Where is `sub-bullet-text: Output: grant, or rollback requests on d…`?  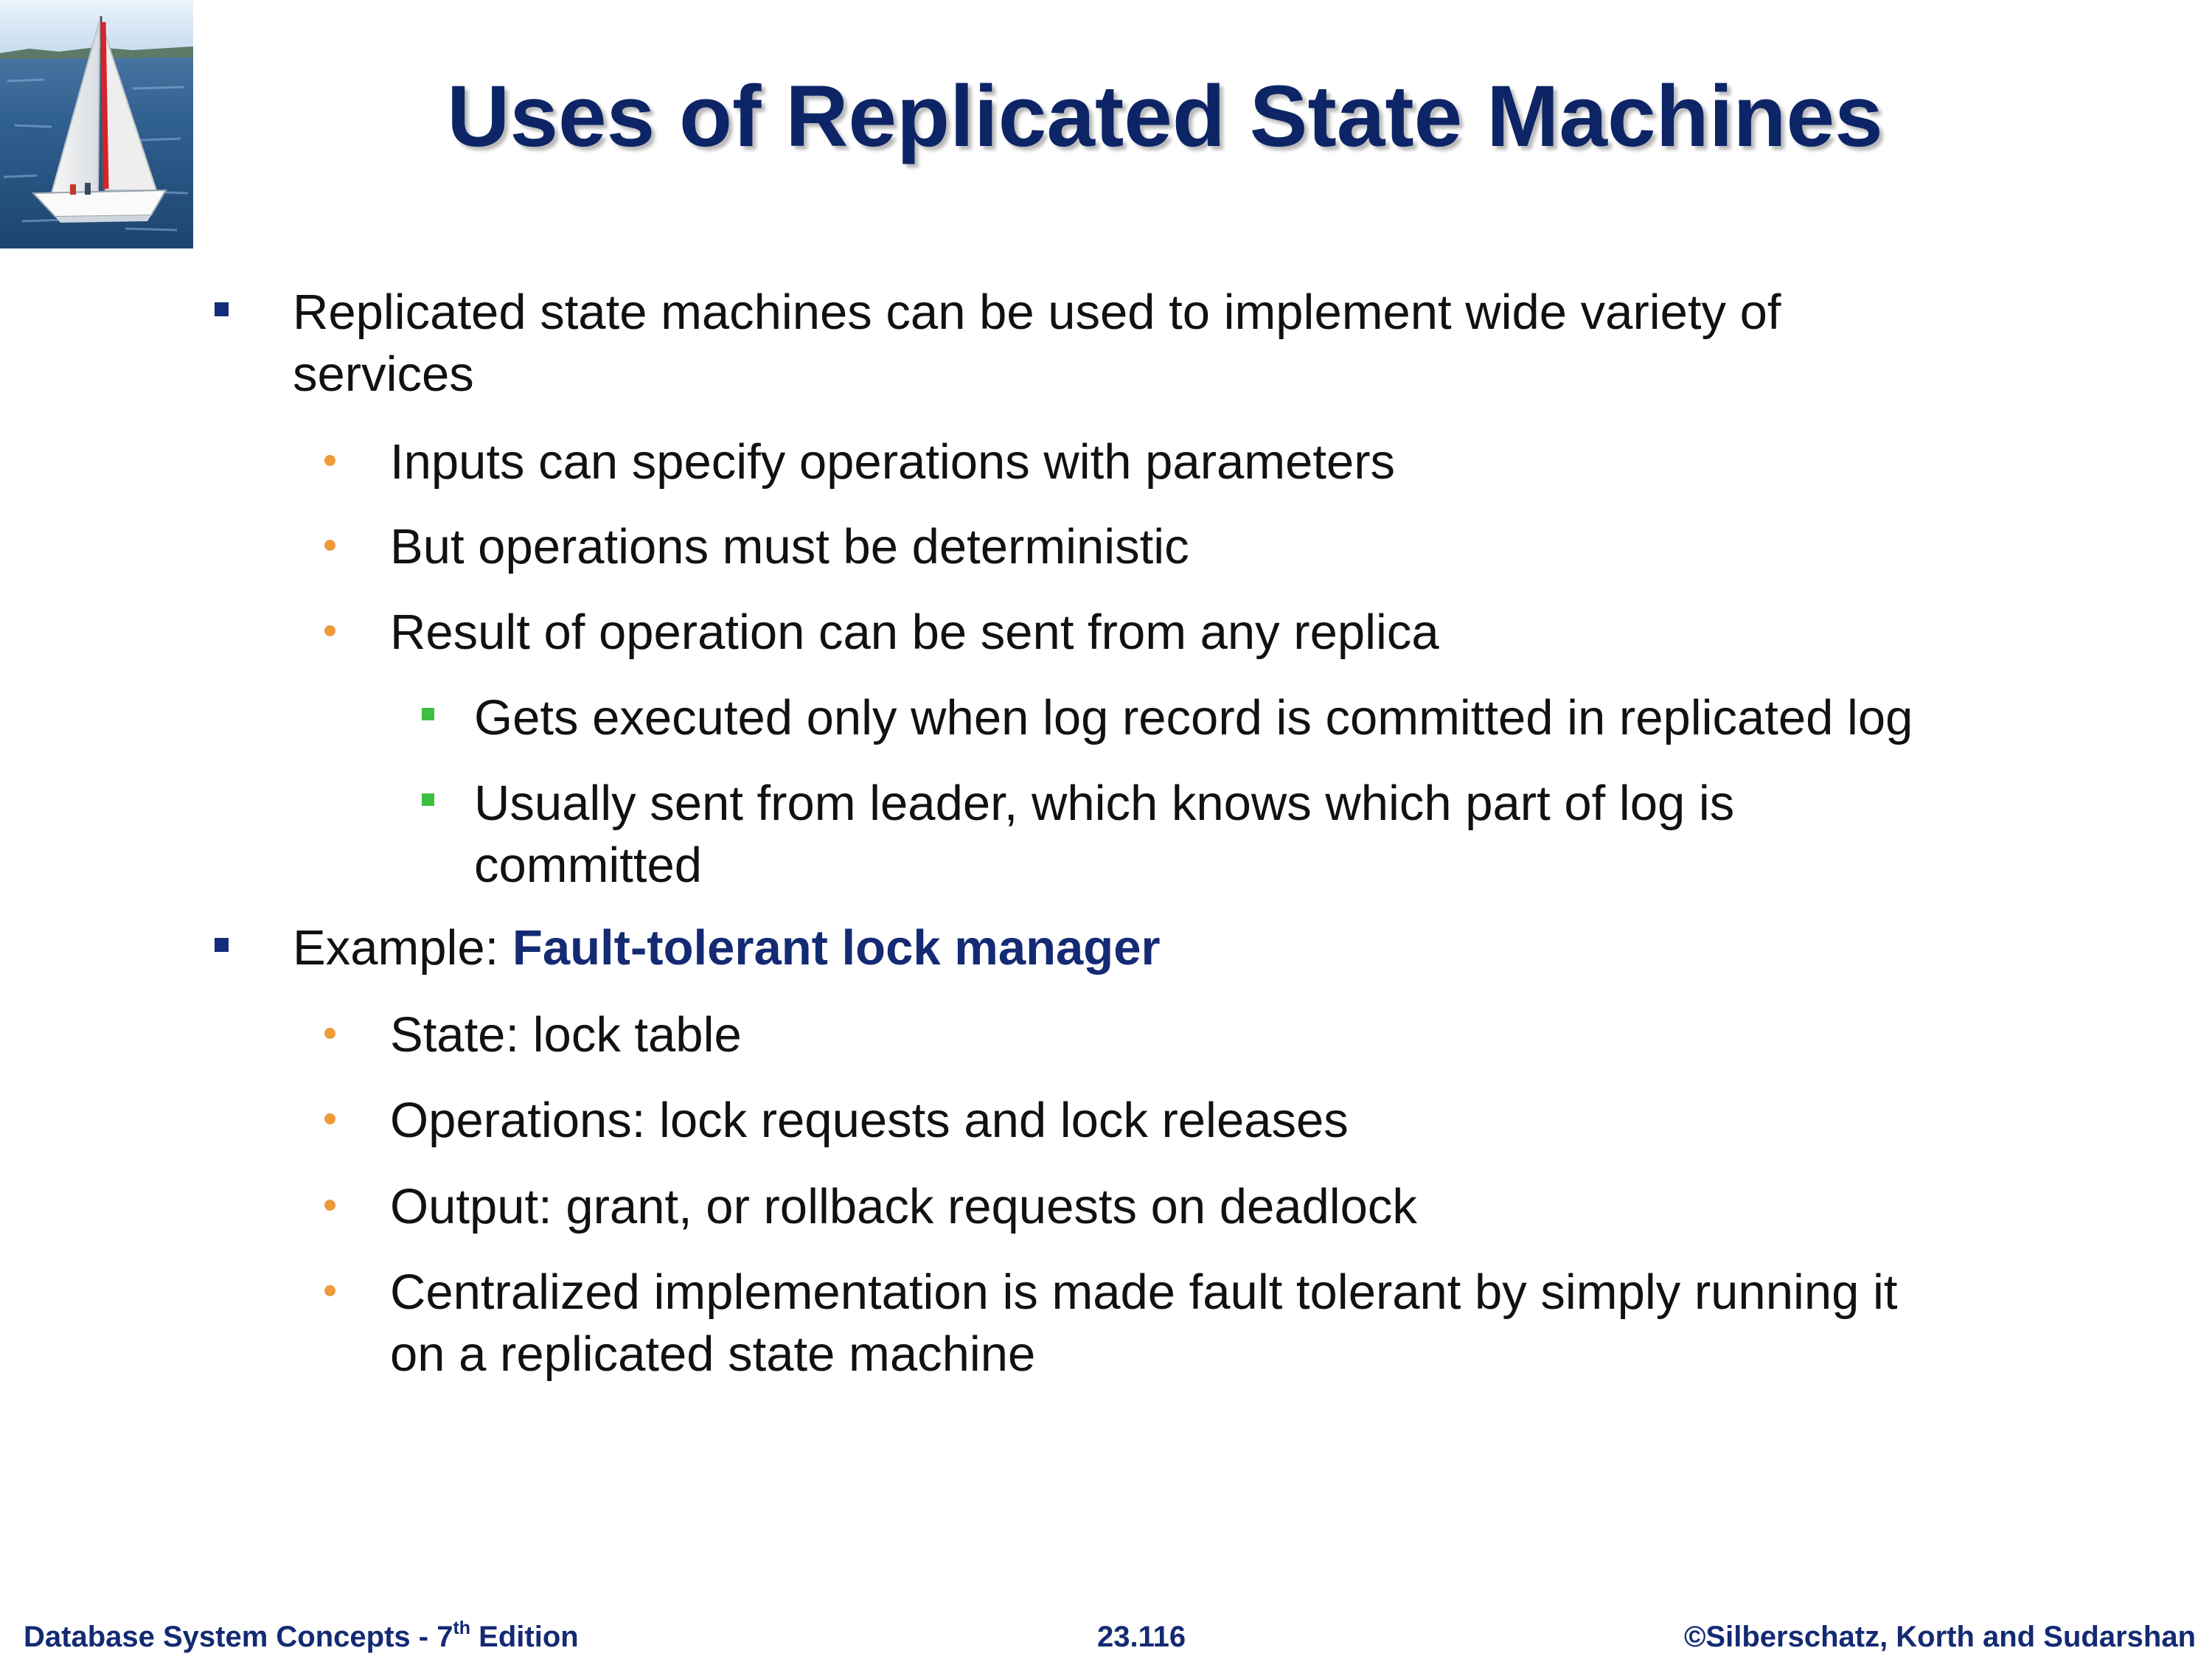 sub-bullet-text: Output: grant, or rollback requests on d… is located at coordinates (903, 1206).